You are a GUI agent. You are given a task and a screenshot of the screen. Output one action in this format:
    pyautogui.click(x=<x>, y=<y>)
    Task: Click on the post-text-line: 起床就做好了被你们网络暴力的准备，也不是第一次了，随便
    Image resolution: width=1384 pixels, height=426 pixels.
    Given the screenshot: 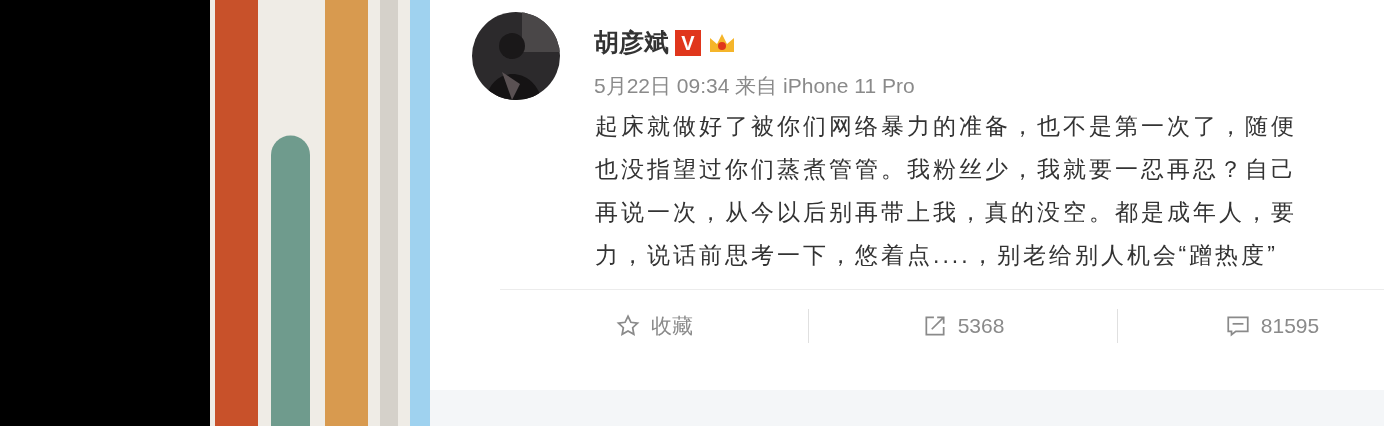 What is the action you would take?
    pyautogui.click(x=946, y=126)
    